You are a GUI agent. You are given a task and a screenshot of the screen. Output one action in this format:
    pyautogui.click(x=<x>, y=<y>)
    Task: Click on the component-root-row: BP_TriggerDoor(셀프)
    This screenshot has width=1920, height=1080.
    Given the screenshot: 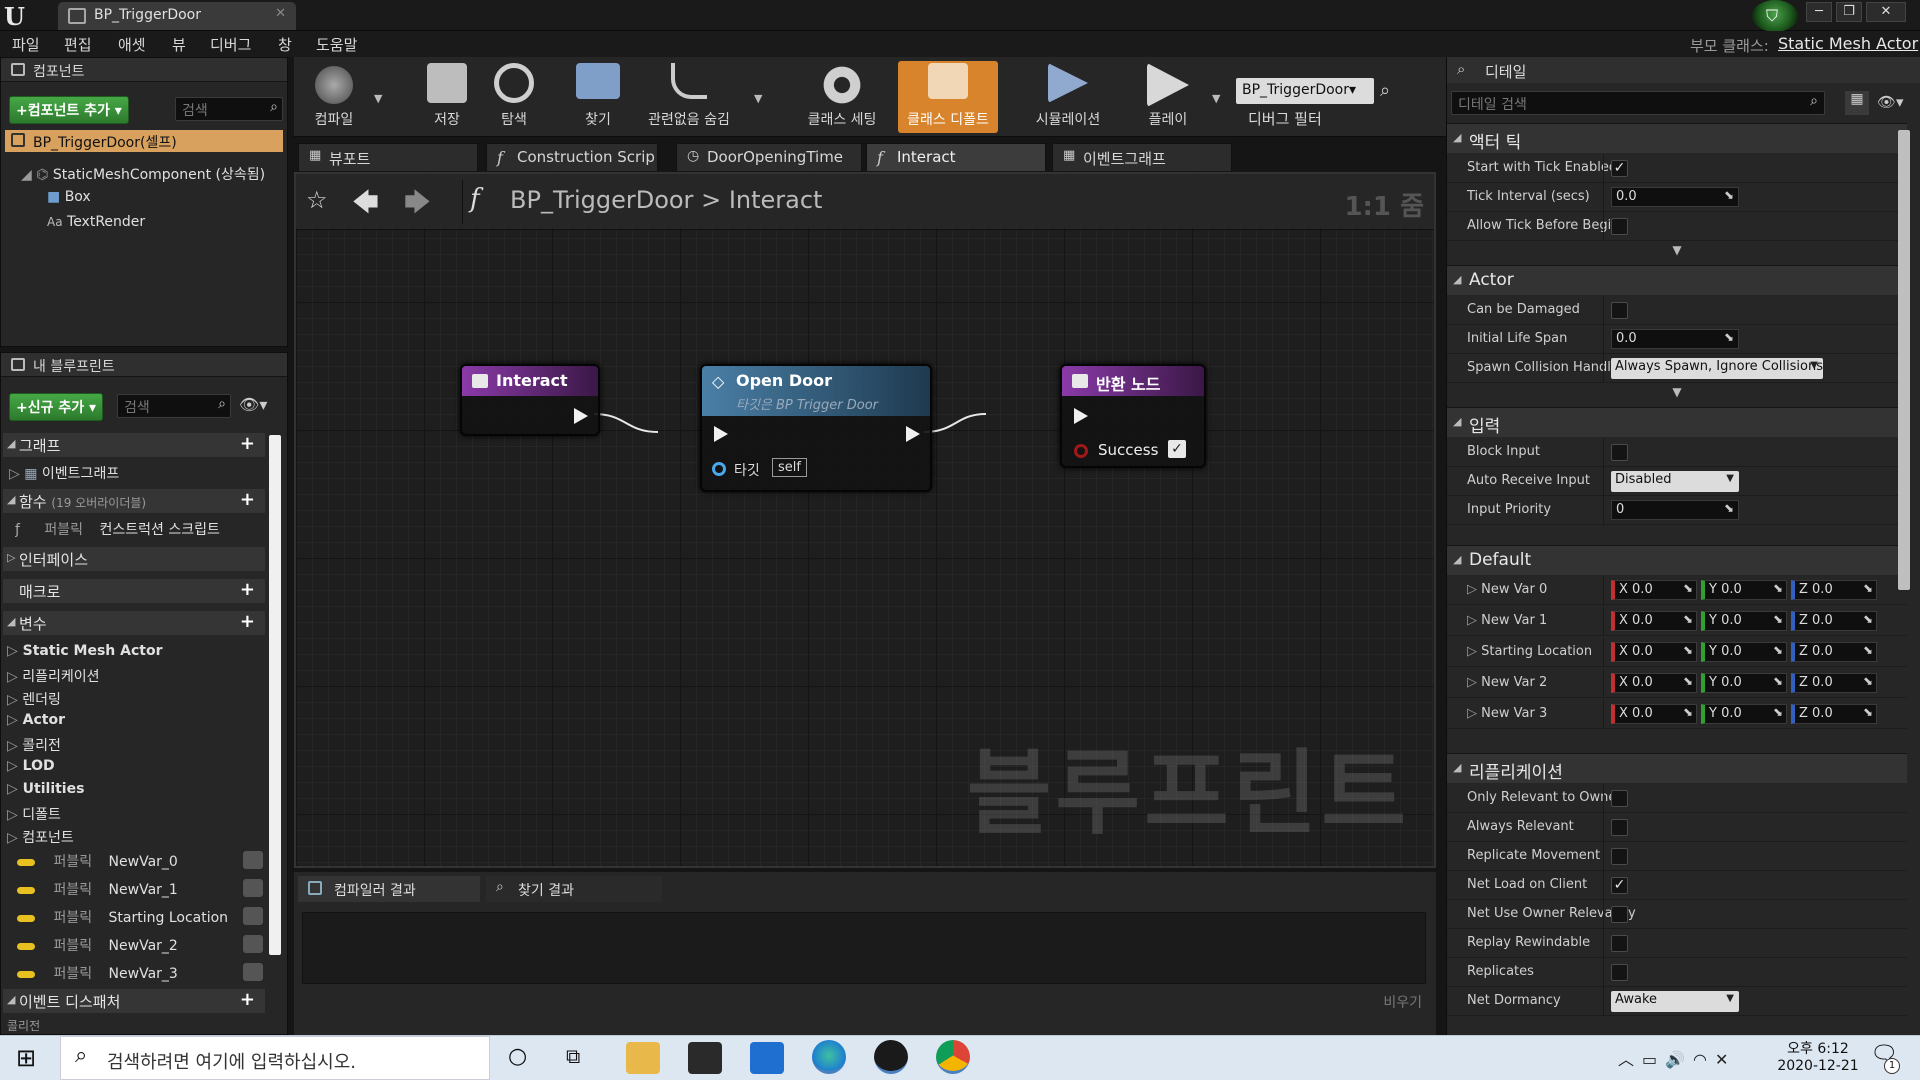 What is the action you would take?
    pyautogui.click(x=144, y=141)
    